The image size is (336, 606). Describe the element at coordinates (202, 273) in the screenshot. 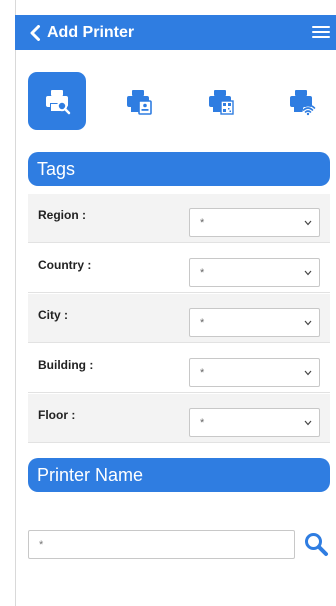

I see `country-select-value: *` at that location.